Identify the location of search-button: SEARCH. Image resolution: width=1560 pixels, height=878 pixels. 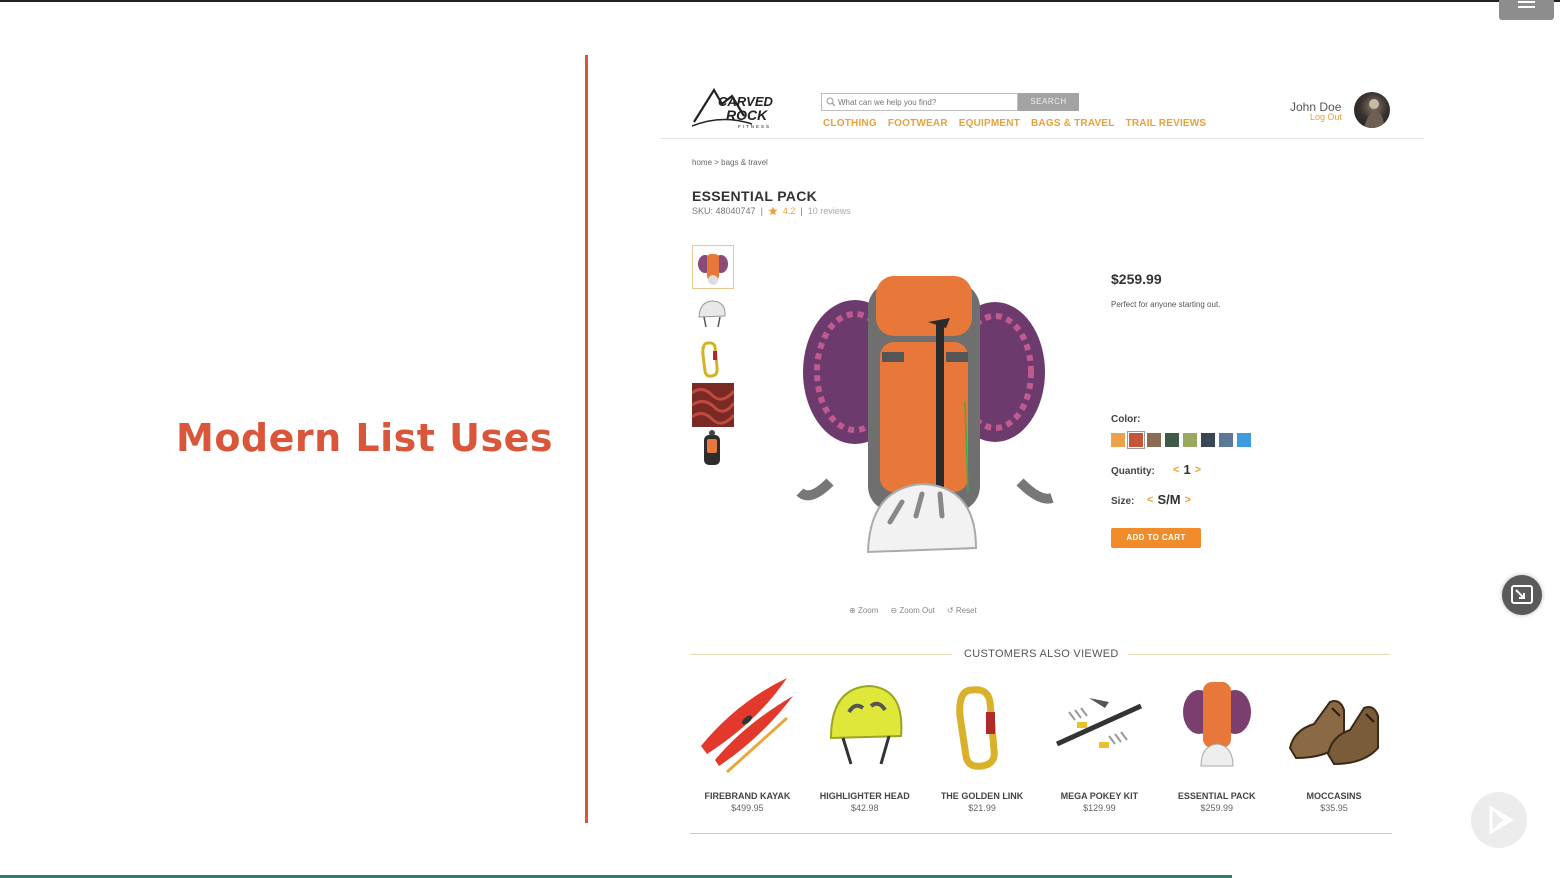
(1048, 102).